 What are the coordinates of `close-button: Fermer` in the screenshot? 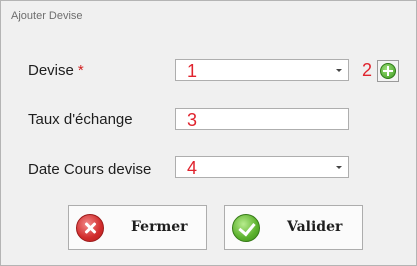 It's located at (137, 227).